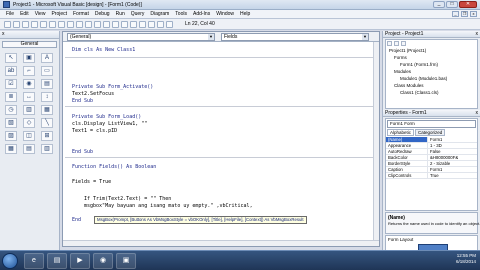  I want to click on tab-categorized: Categorized, so click(430, 132).